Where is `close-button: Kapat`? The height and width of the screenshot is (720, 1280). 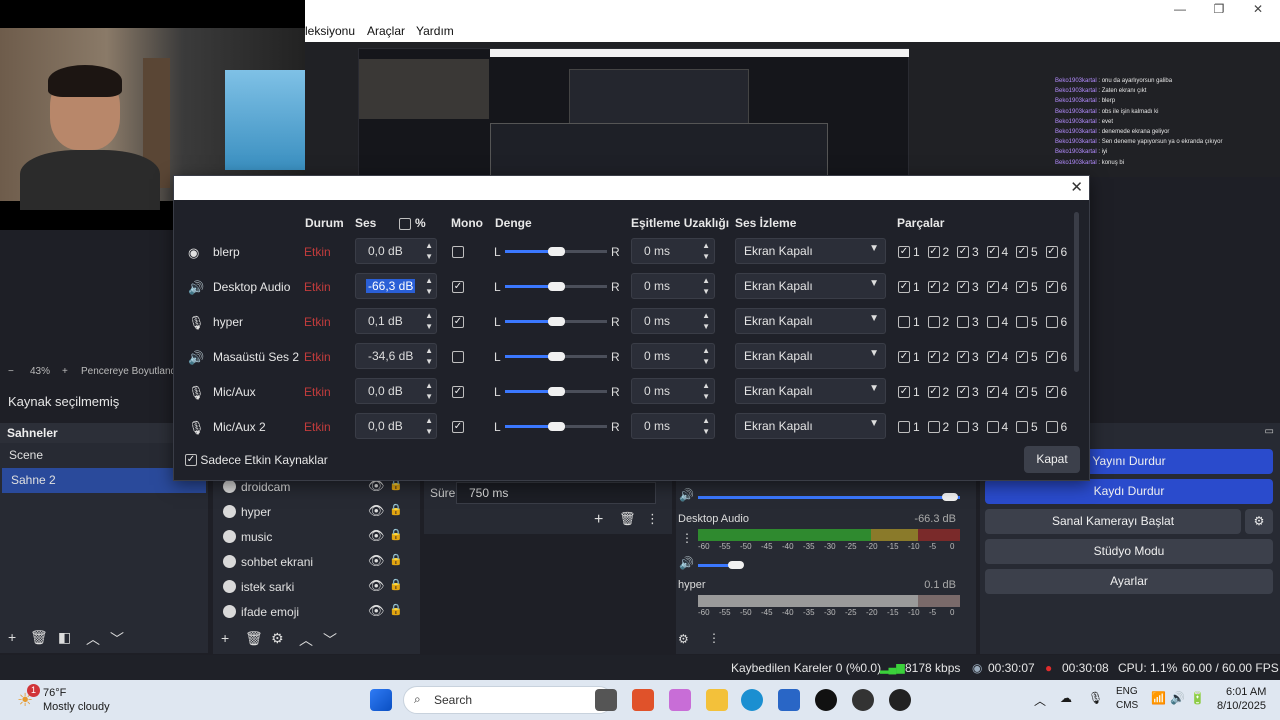
close-button: Kapat is located at coordinates (1052, 459).